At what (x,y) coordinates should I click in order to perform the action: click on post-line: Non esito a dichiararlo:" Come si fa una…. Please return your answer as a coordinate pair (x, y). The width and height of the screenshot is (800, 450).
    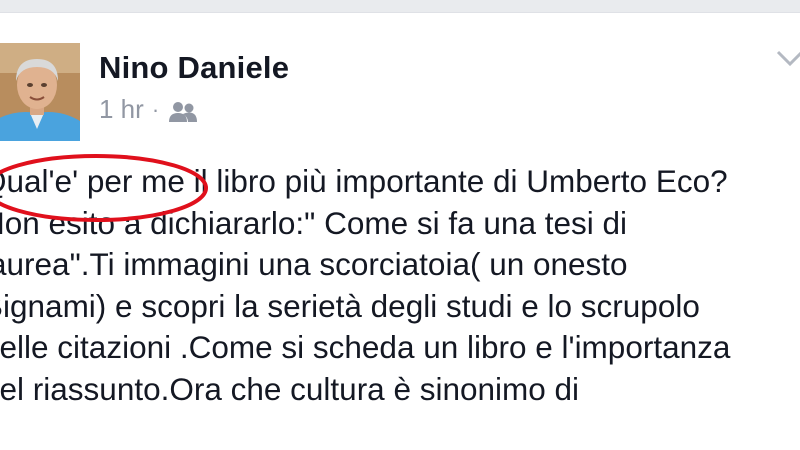
    Looking at the image, I should click on (313, 222).